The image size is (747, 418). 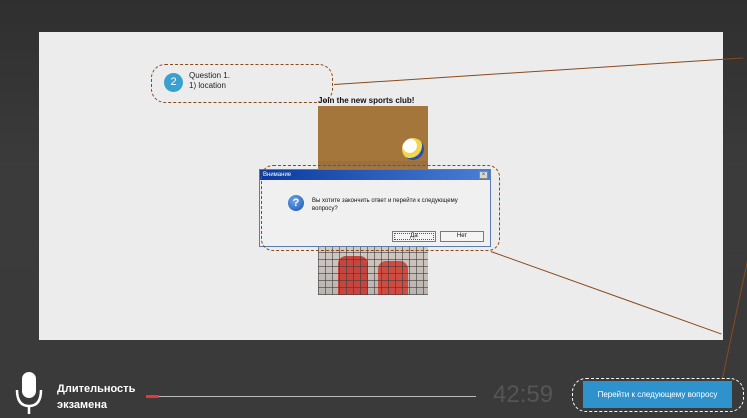 I want to click on question-line-1: Question 1., so click(x=209, y=75).